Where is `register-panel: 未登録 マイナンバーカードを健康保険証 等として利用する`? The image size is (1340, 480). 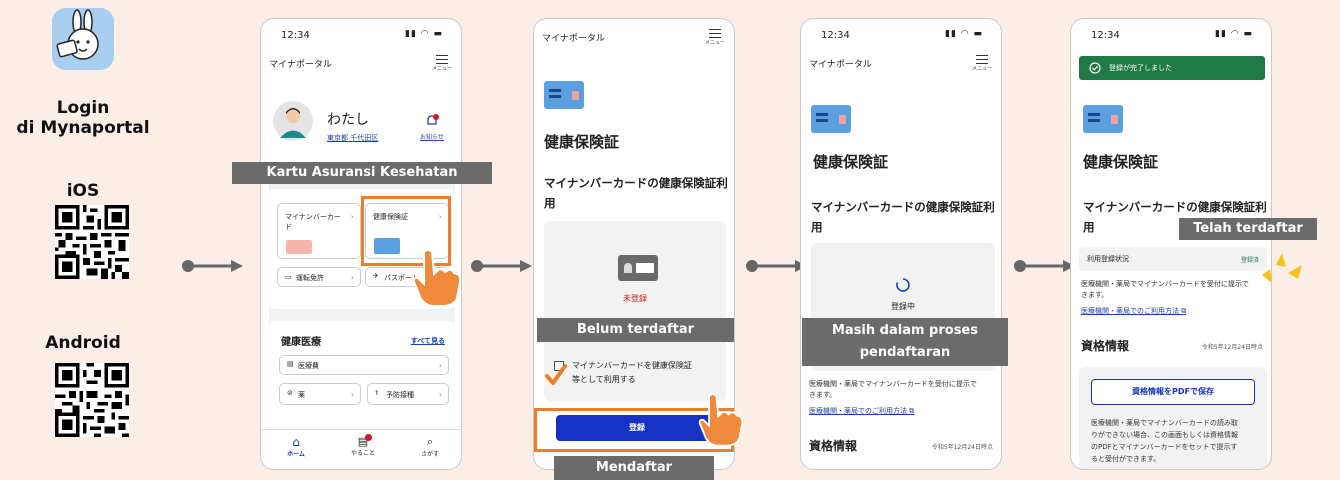
register-panel: 未登録 マイナンバーカードを健康保険証 等として利用する is located at coordinates (635, 311).